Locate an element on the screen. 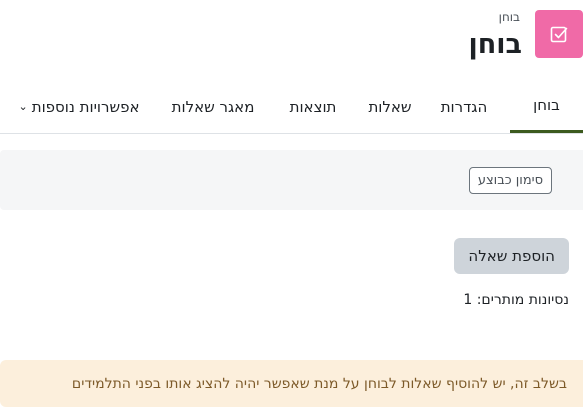  tab-settings: הגדרות is located at coordinates (464, 106).